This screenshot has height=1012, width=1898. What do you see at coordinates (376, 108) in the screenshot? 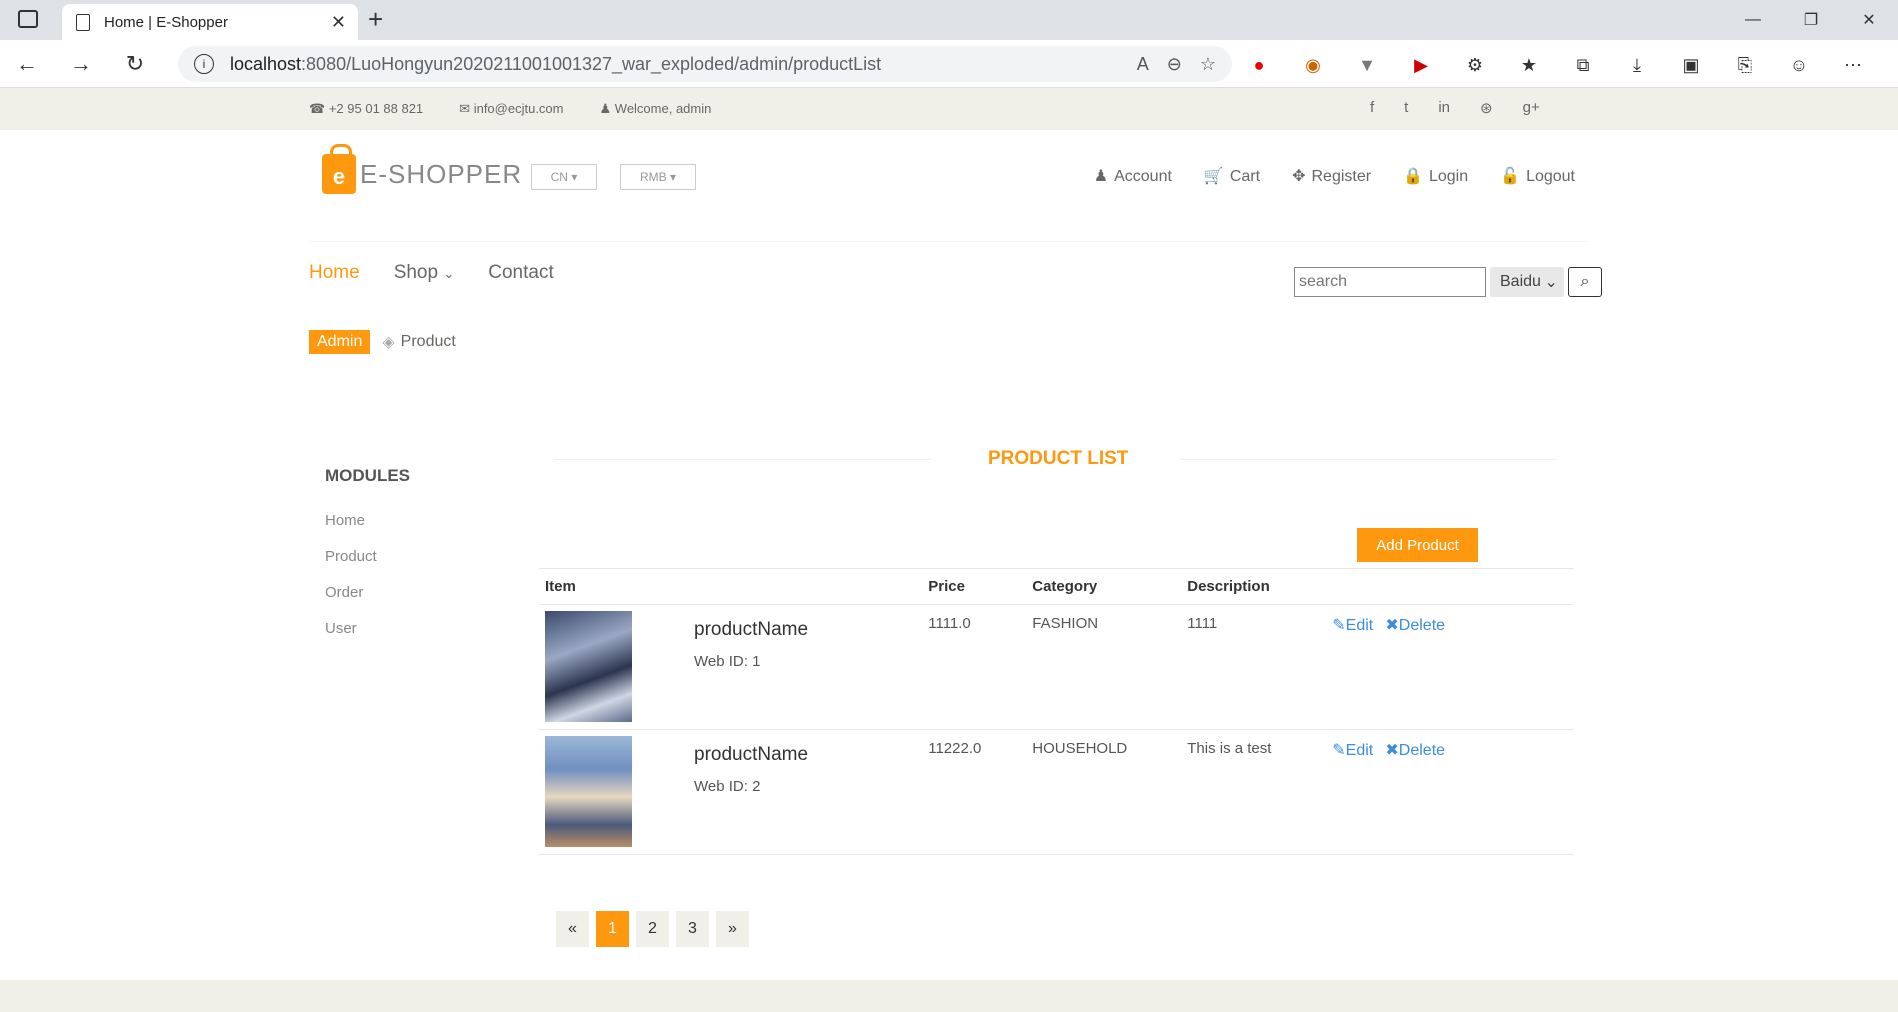
I see `phone-text: +2 95 01 88 821` at bounding box center [376, 108].